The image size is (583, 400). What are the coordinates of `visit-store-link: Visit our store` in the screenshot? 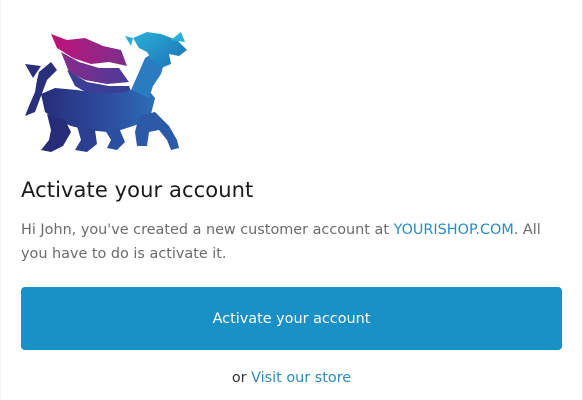 It's located at (301, 378).